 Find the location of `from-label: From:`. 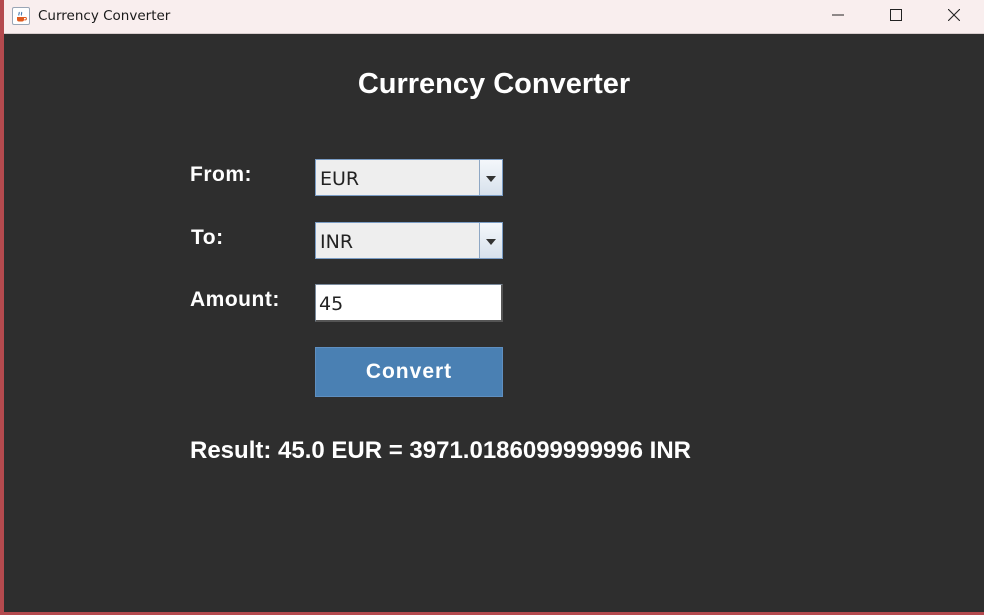

from-label: From: is located at coordinates (221, 174).